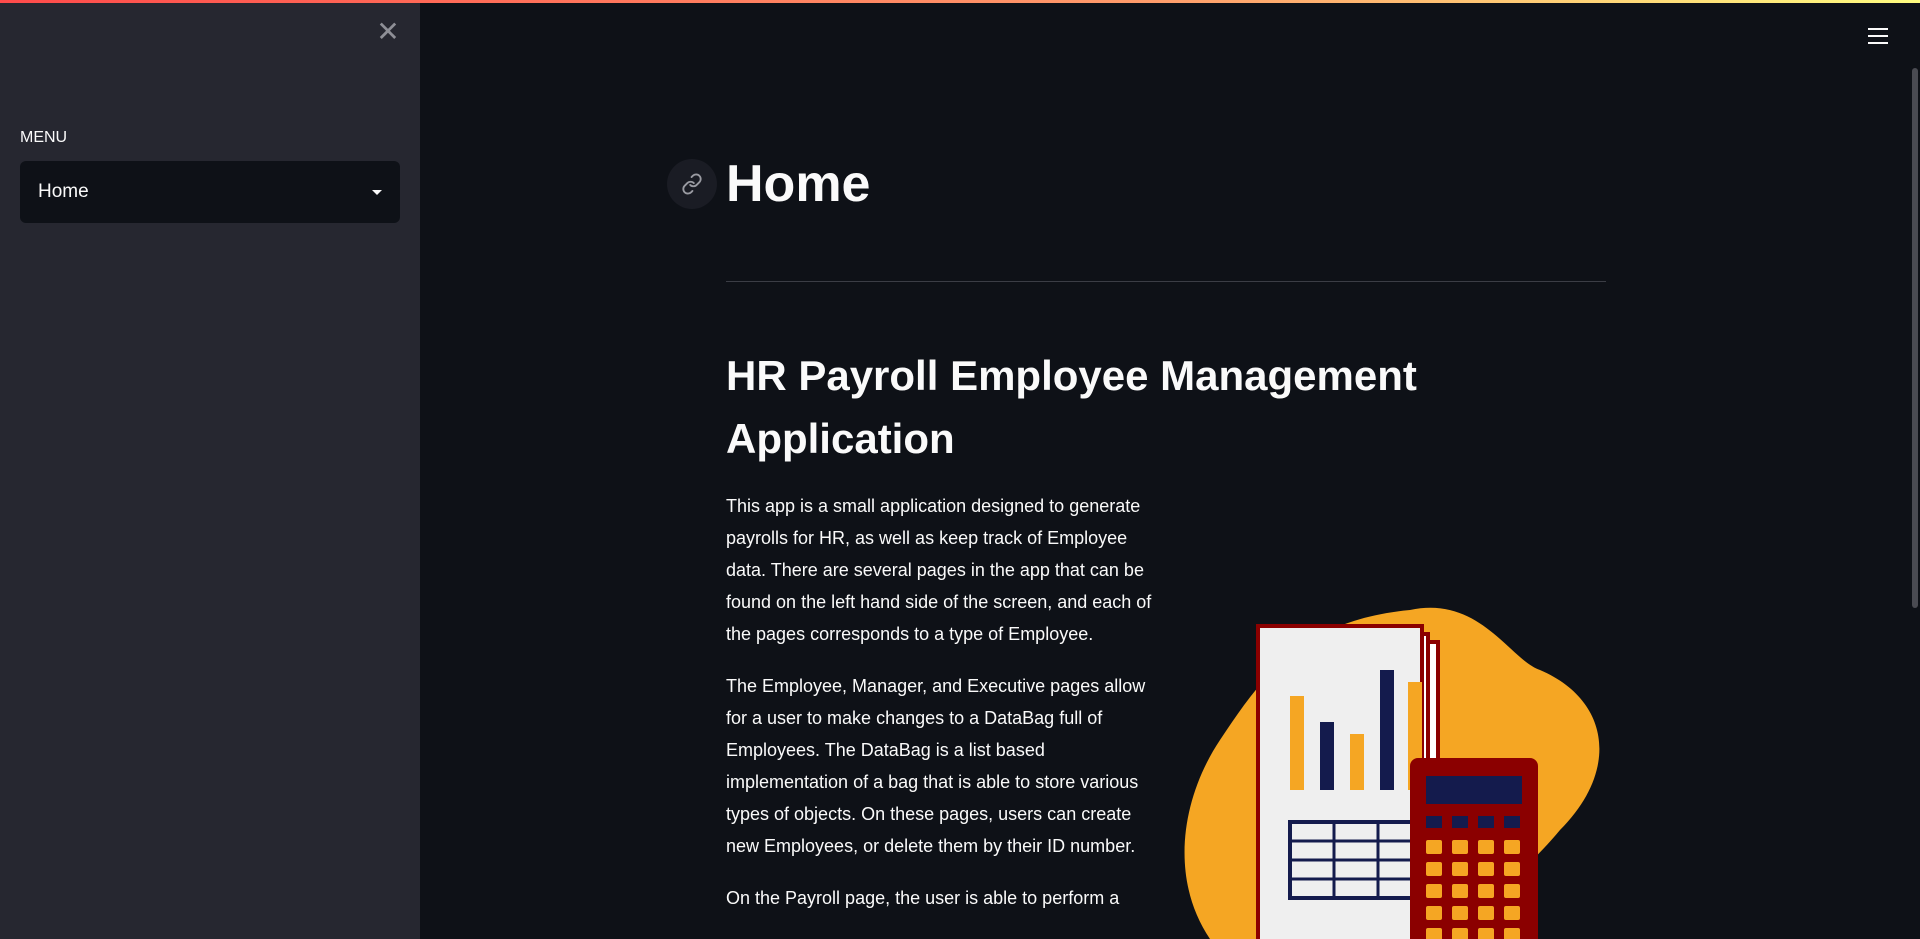 This screenshot has height=939, width=1920. What do you see at coordinates (210, 192) in the screenshot?
I see `page-select-dropdown: Home` at bounding box center [210, 192].